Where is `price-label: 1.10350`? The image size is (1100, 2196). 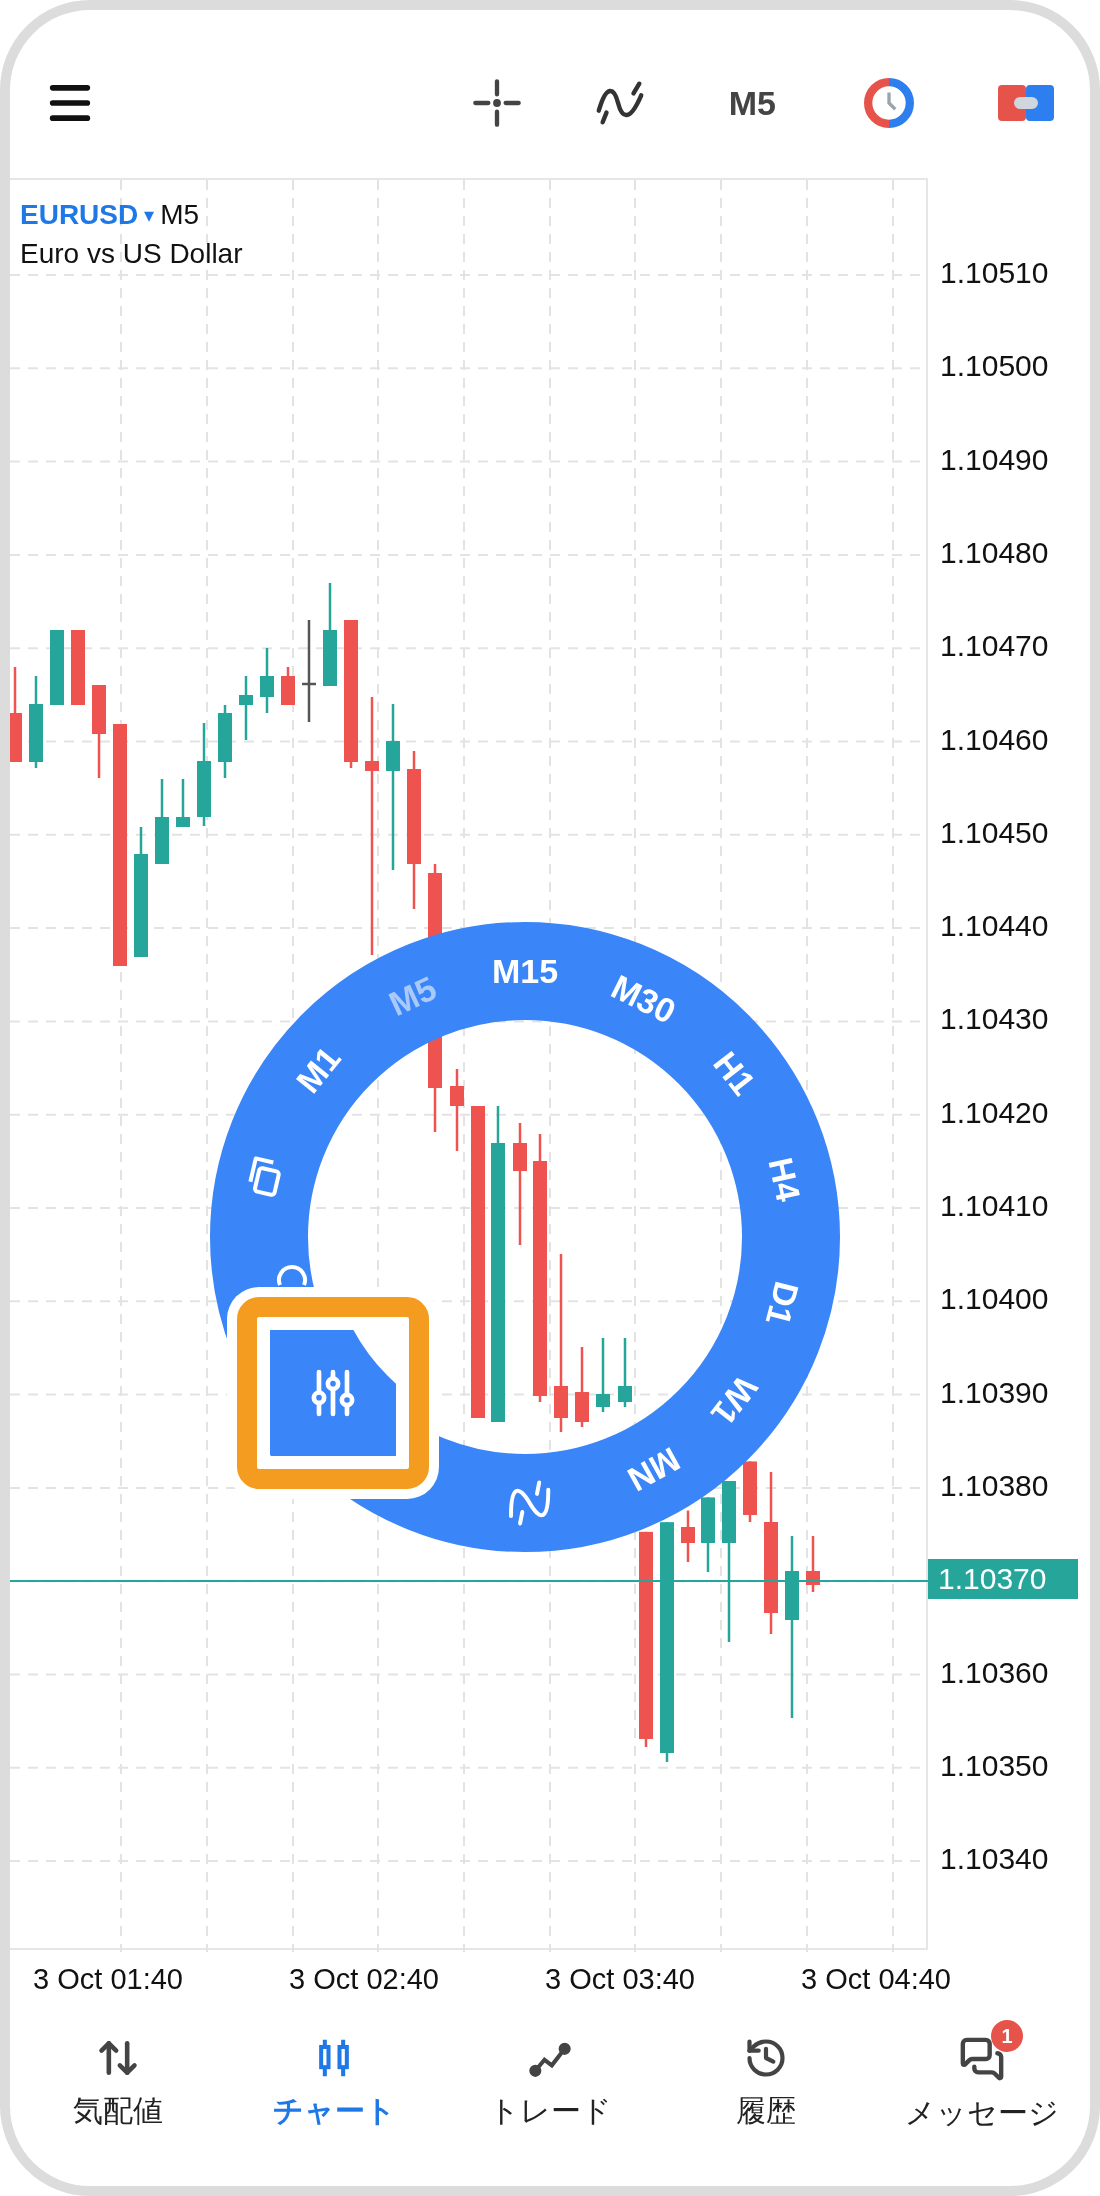 price-label: 1.10350 is located at coordinates (994, 1765).